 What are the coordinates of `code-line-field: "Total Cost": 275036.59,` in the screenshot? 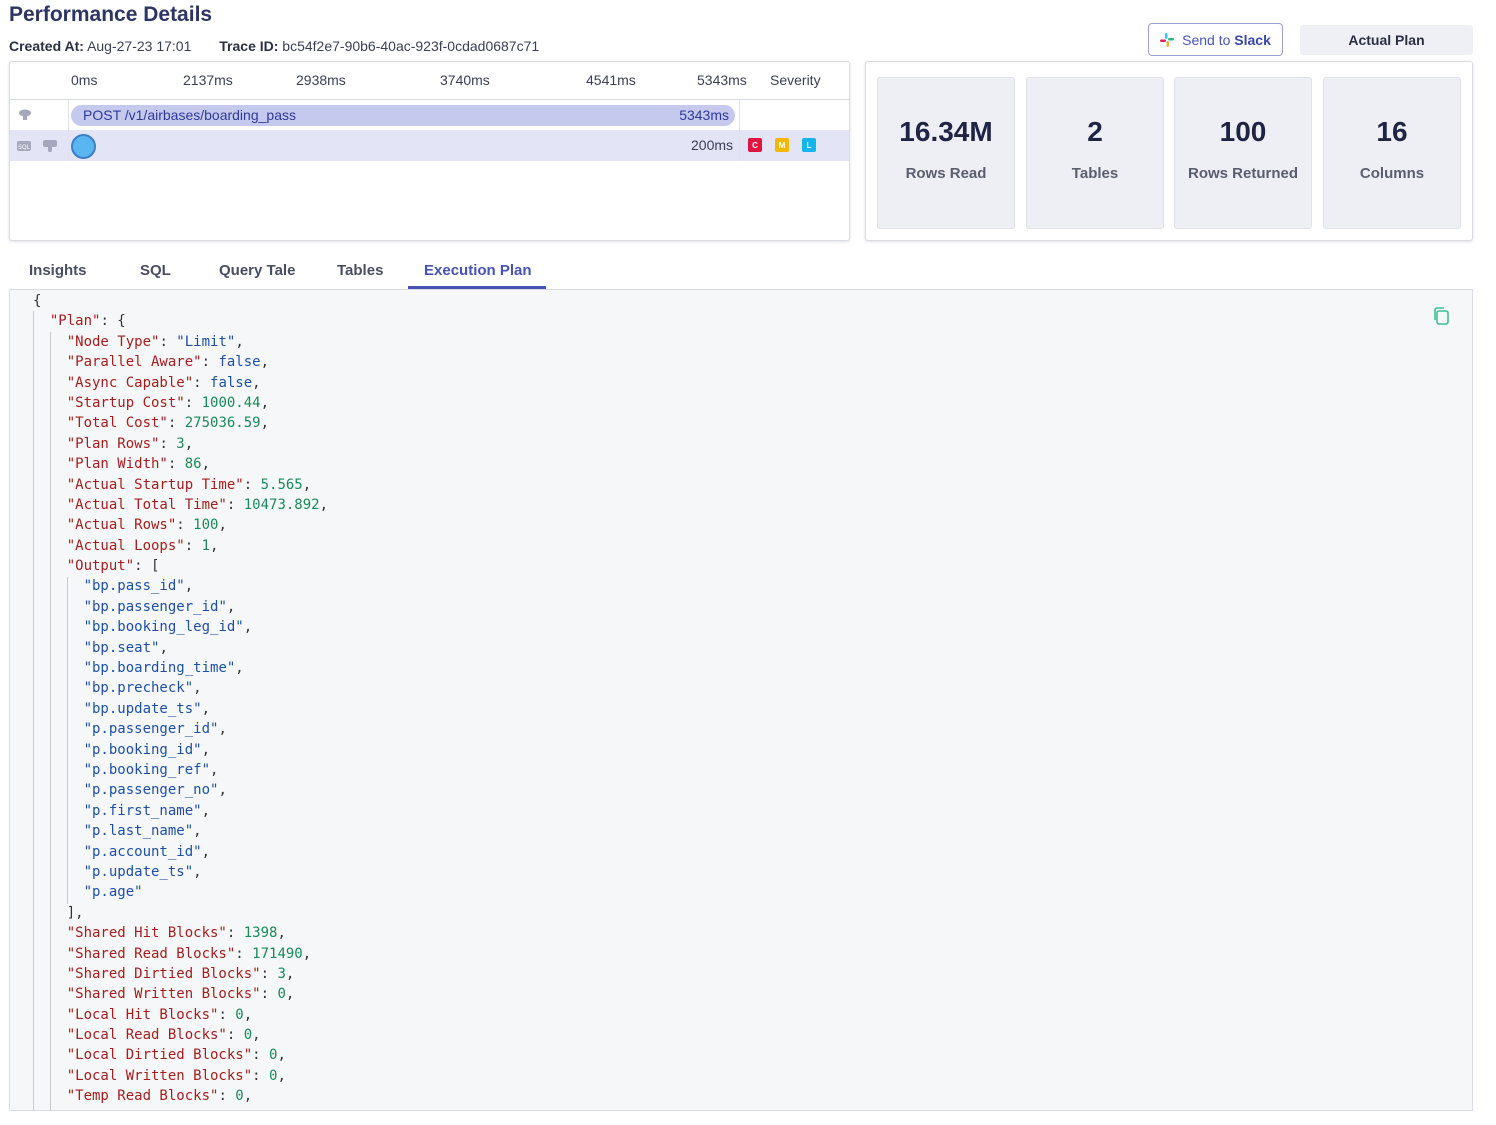 It's located at (168, 423).